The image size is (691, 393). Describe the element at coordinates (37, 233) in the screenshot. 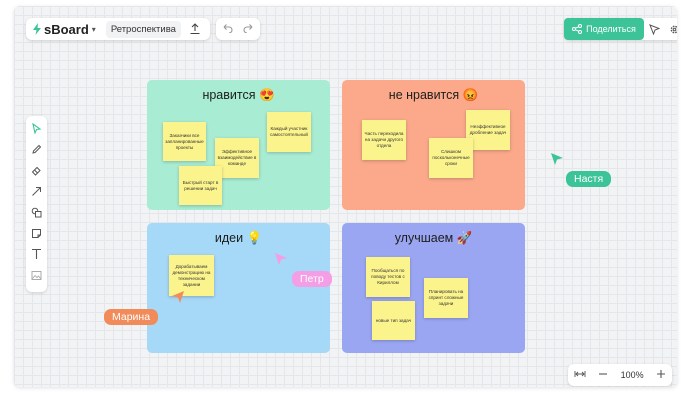

I see `sticky-note-icon` at that location.